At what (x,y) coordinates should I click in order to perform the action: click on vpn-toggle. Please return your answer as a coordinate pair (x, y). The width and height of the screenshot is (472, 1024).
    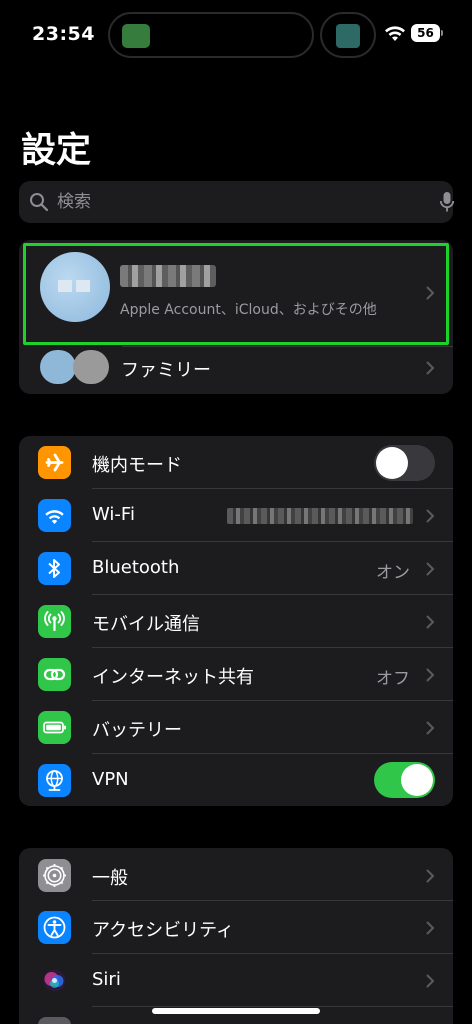
    Looking at the image, I should click on (404, 780).